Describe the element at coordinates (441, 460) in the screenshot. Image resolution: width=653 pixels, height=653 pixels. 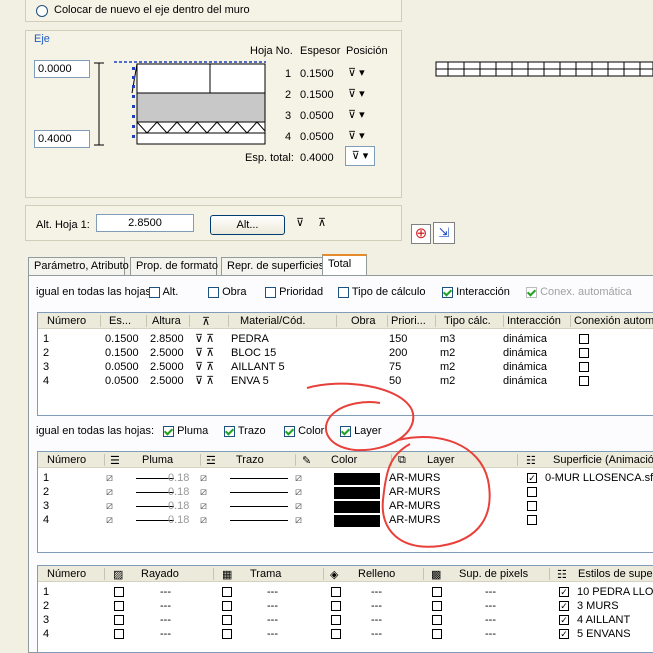
I see `col-layer: Layer` at that location.